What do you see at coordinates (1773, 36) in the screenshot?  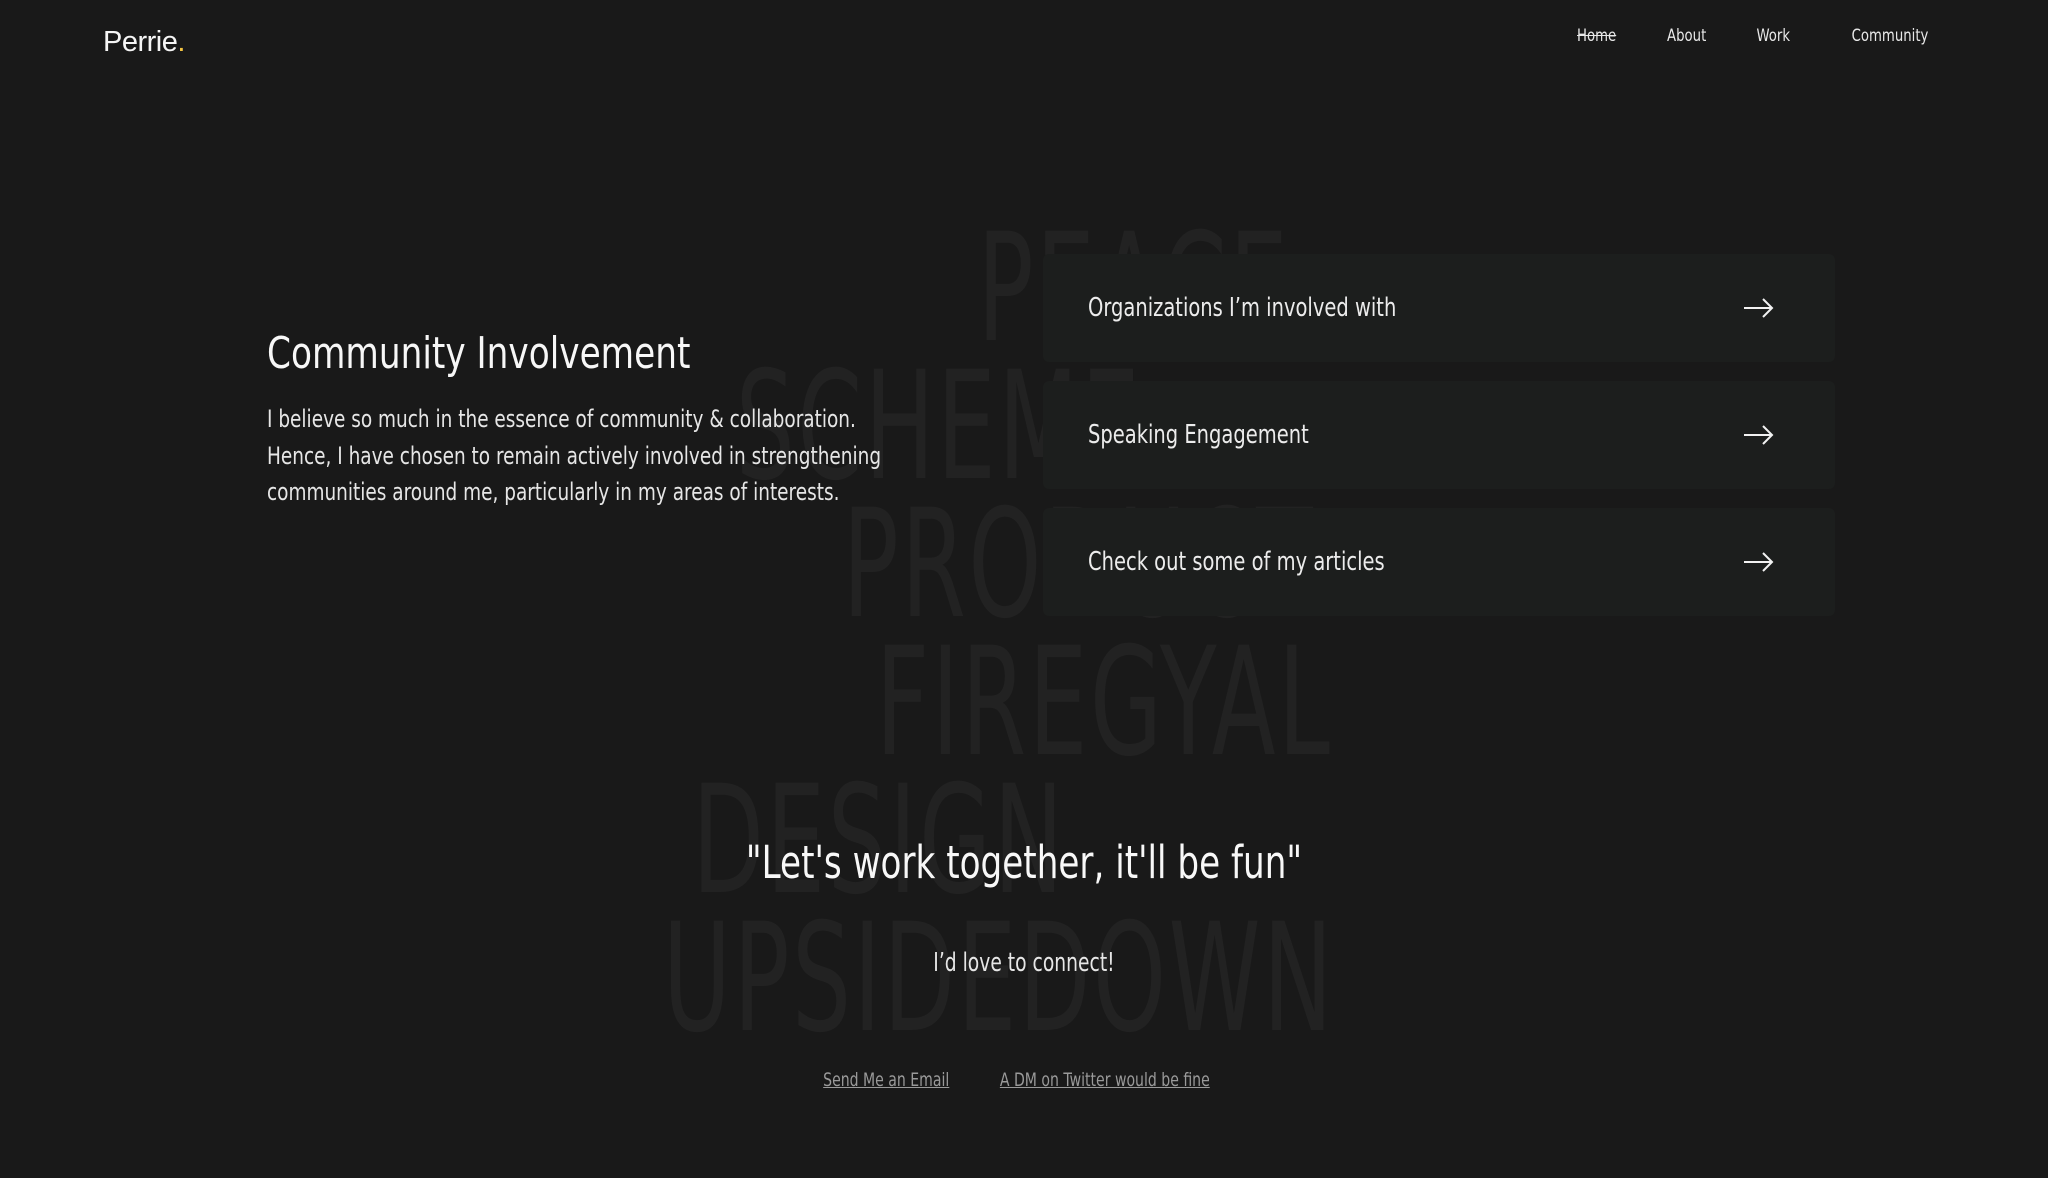 I see `nav-item-work: Work` at bounding box center [1773, 36].